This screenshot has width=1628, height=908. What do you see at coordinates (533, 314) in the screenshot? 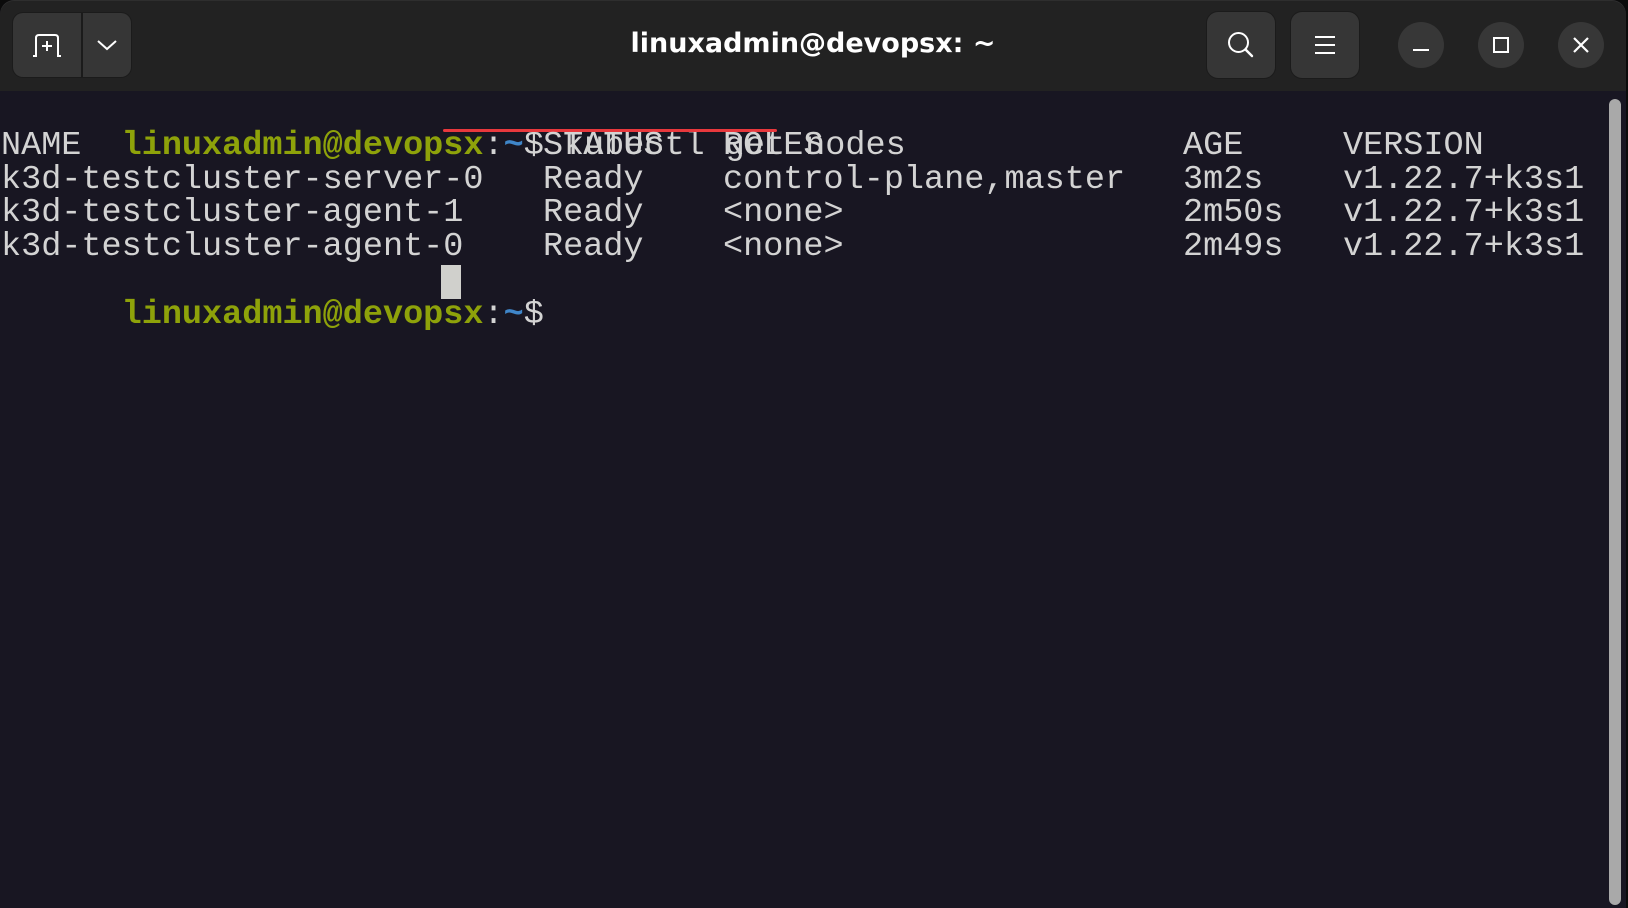
I see `prompt-dollar: $` at bounding box center [533, 314].